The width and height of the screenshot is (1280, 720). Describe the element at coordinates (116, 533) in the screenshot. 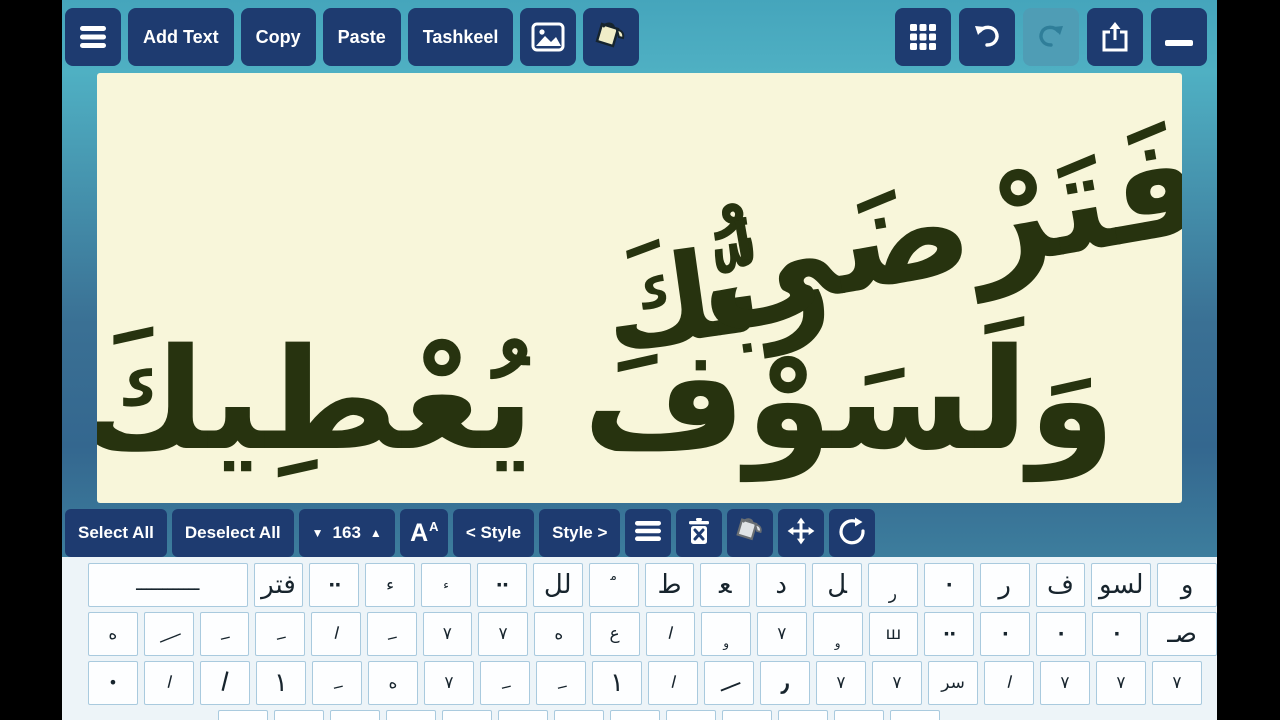

I see `select-all-button: Select All` at that location.